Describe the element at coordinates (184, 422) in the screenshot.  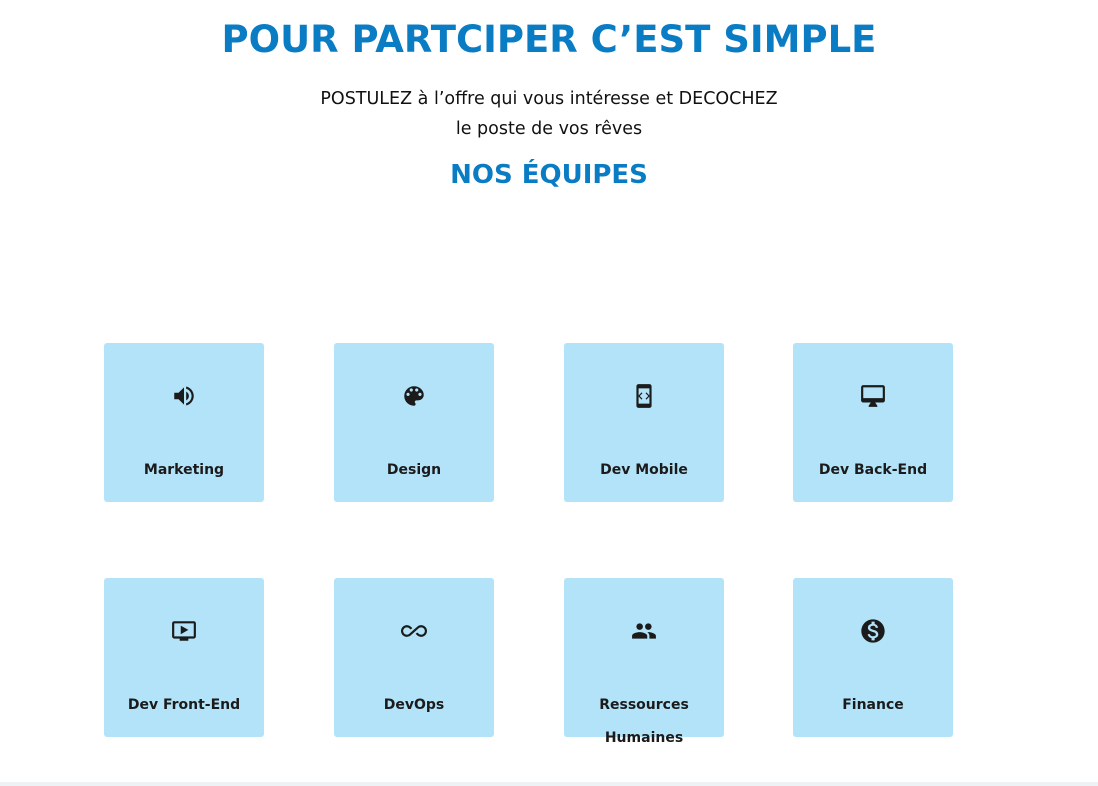
I see `team-card-marketing: Marketing` at that location.